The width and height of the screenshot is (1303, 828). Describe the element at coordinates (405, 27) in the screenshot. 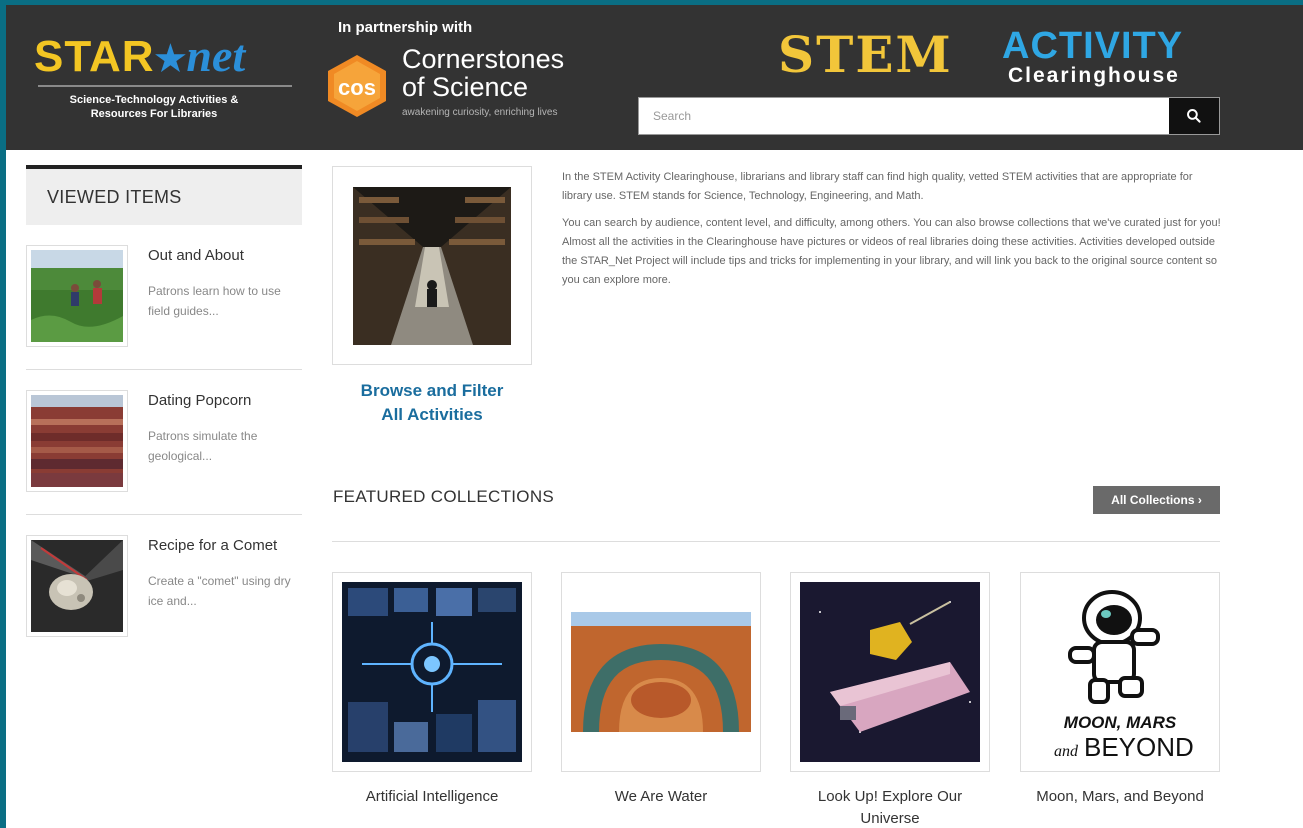

I see `partner-label: In partnership with` at that location.